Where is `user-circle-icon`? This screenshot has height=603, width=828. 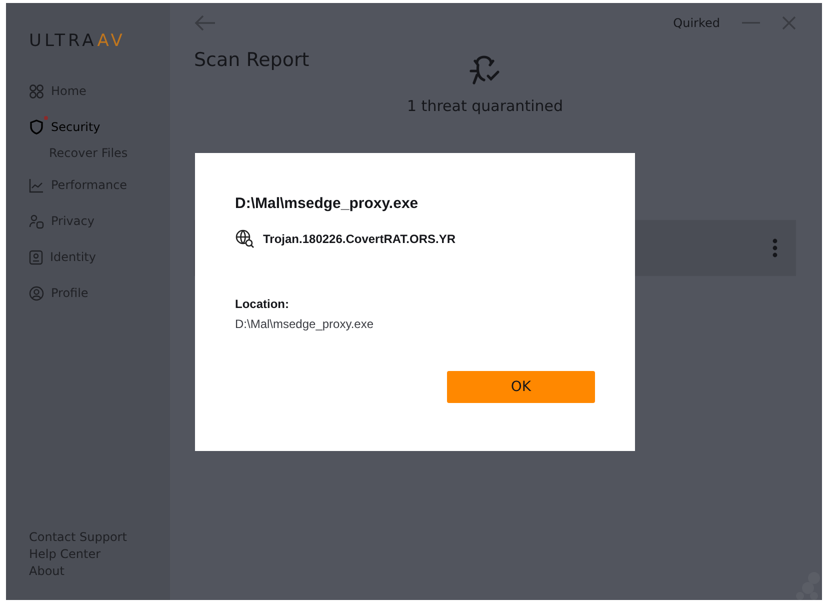 user-circle-icon is located at coordinates (36, 293).